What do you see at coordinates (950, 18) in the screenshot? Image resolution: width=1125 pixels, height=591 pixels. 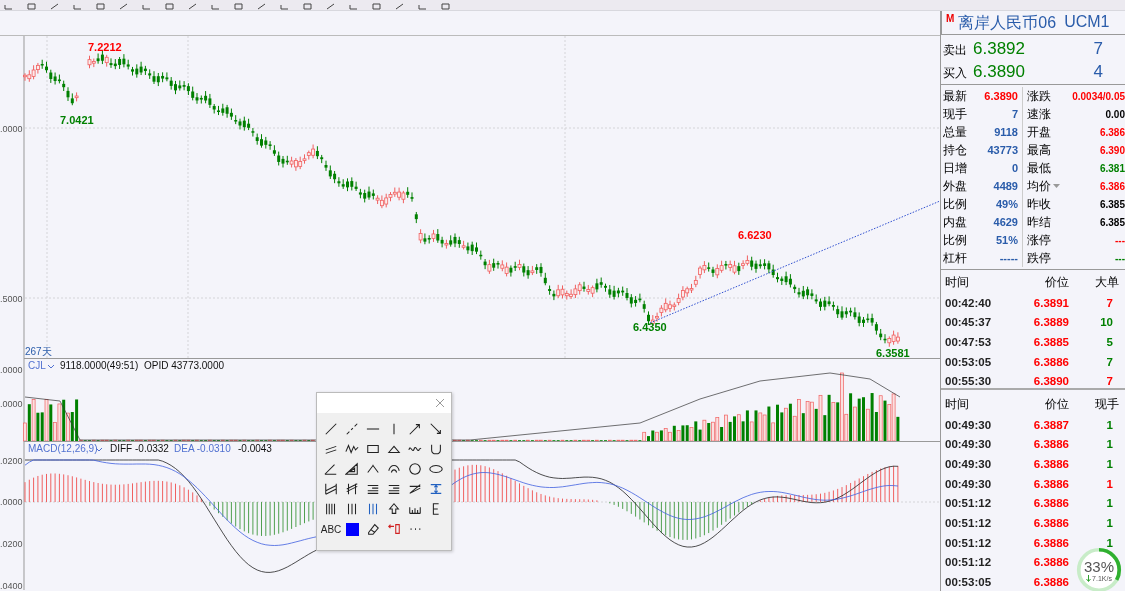 I see `badge-label: M` at bounding box center [950, 18].